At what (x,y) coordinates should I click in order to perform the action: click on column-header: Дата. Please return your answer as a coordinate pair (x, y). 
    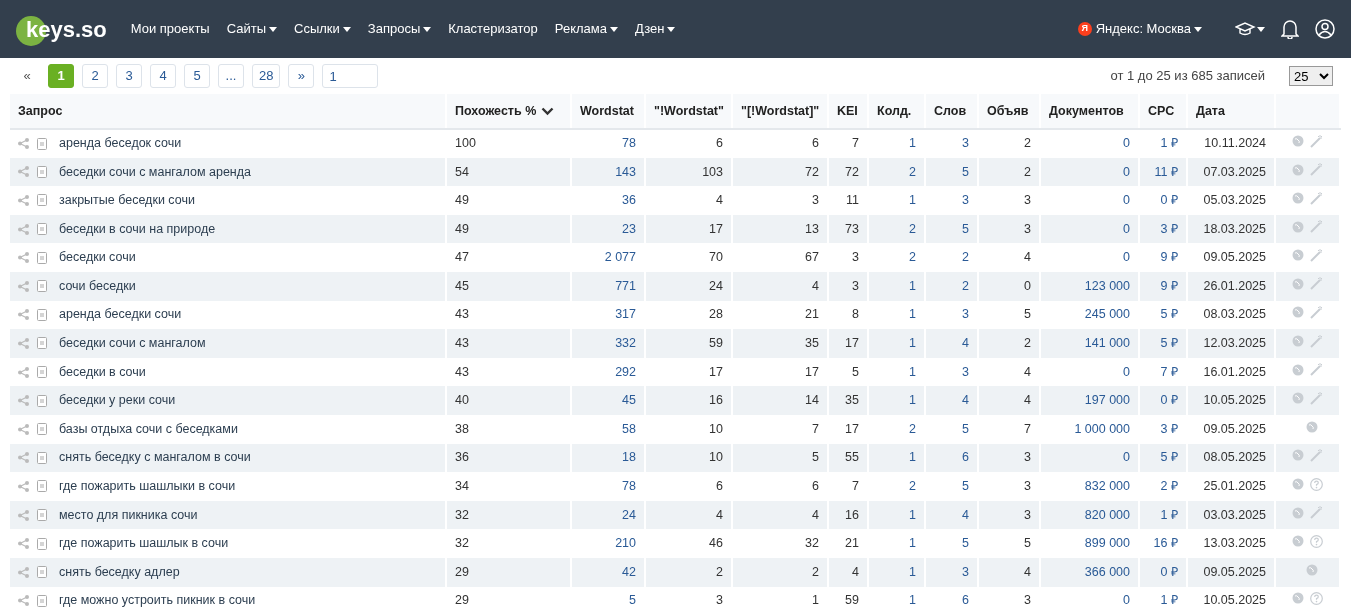
    Looking at the image, I should click on (1231, 111).